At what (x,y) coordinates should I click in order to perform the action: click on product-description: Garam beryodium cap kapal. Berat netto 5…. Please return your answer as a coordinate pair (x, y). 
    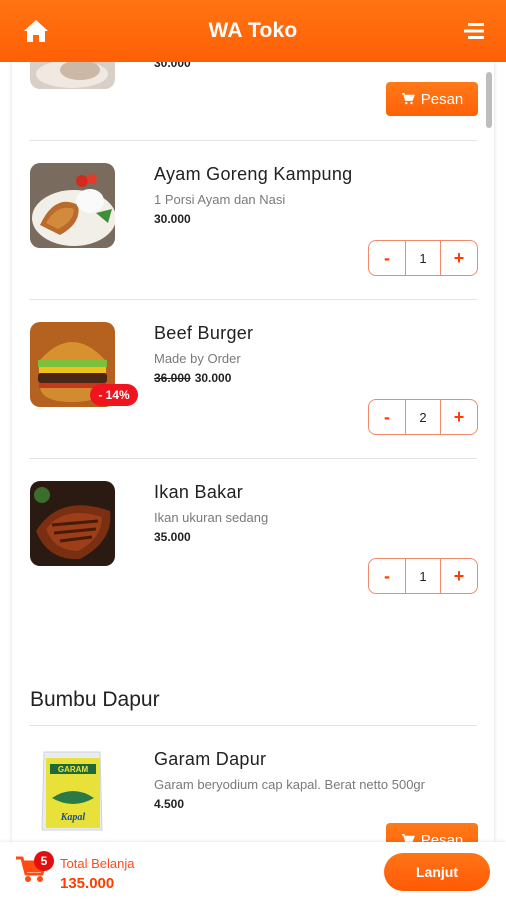
    Looking at the image, I should click on (289, 784).